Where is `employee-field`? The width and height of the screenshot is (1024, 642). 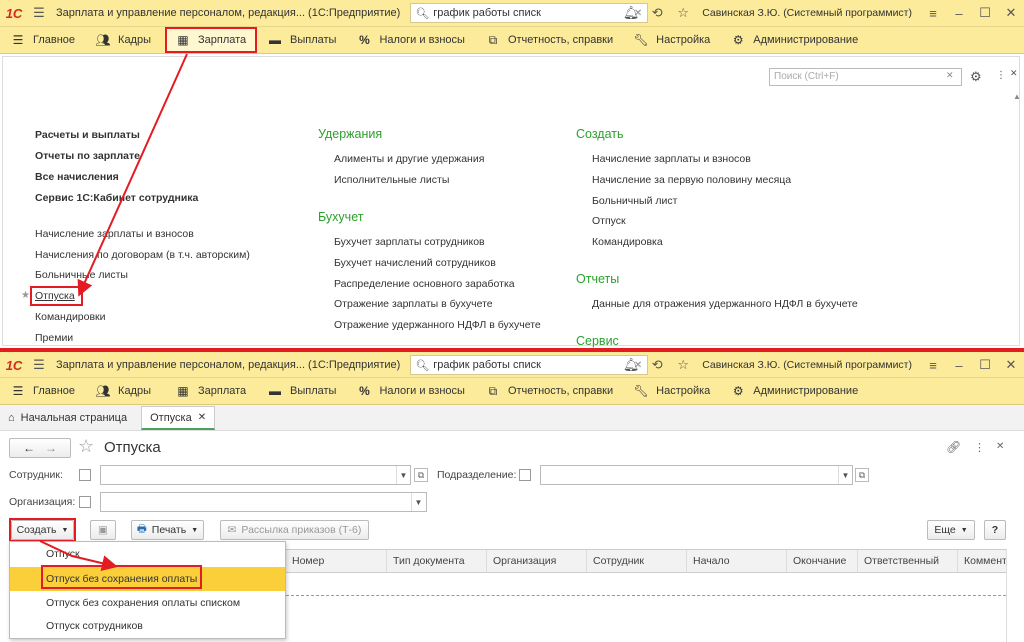
employee-field is located at coordinates (255, 475).